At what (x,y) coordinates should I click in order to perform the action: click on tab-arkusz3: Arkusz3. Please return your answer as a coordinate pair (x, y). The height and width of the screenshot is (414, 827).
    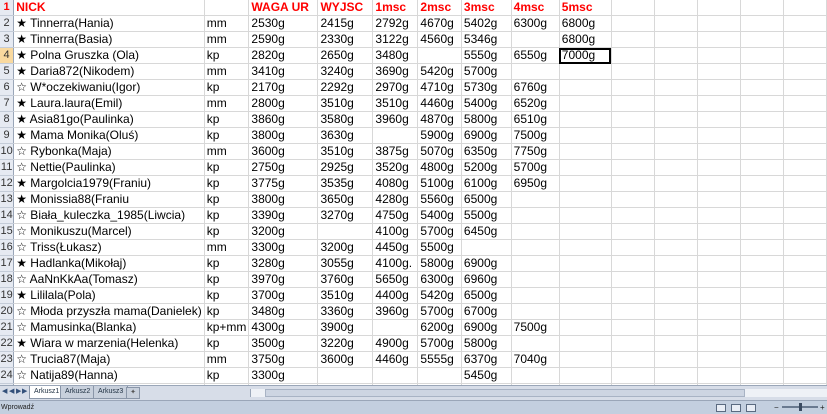
    Looking at the image, I should click on (111, 392).